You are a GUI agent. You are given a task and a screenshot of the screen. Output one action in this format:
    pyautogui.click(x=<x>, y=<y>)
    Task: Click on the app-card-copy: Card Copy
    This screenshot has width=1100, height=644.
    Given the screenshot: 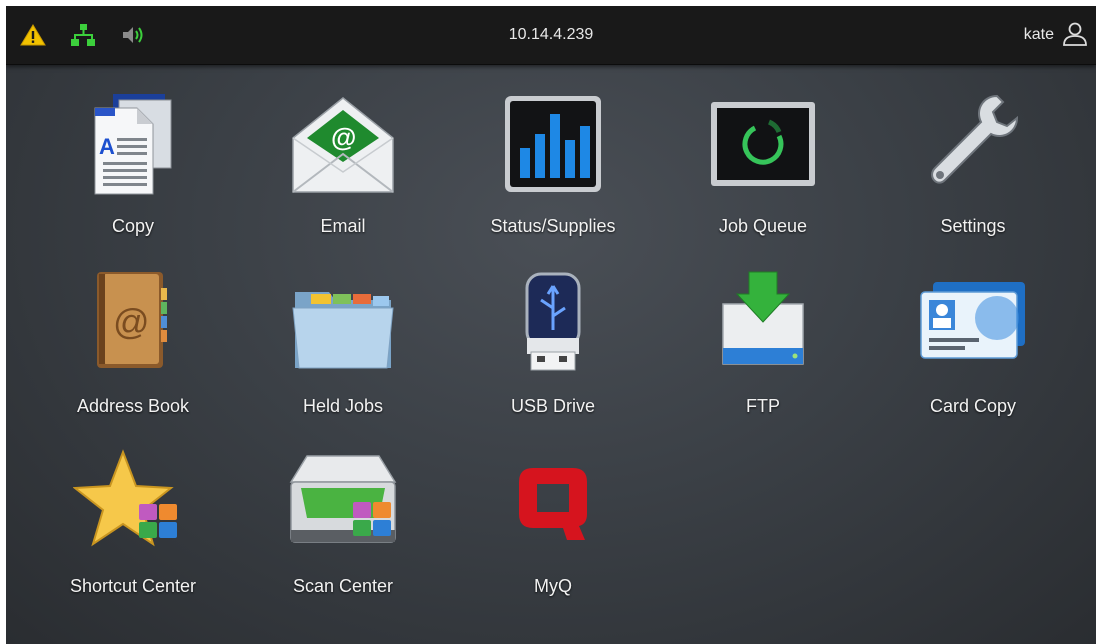 What is the action you would take?
    pyautogui.click(x=973, y=353)
    